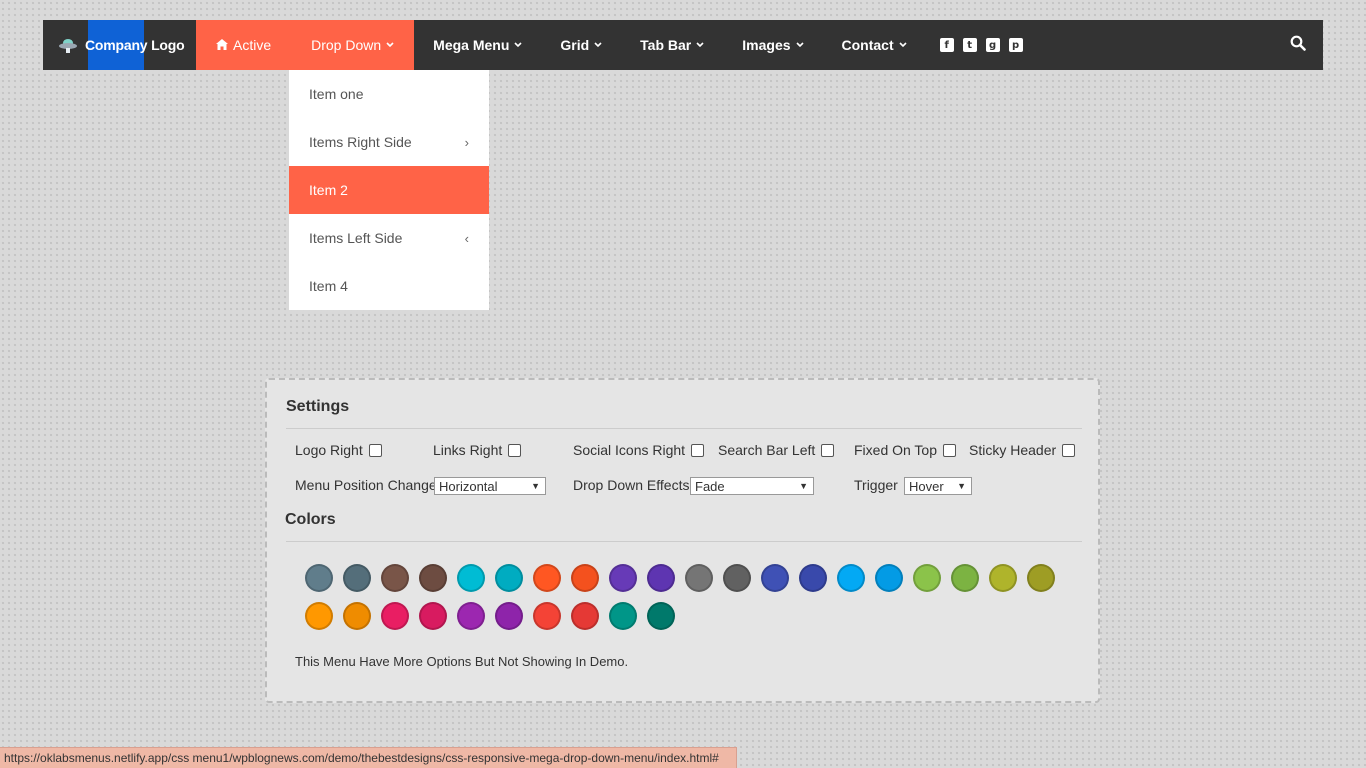 The height and width of the screenshot is (768, 1366). What do you see at coordinates (710, 486) in the screenshot?
I see `select-value: Fade` at bounding box center [710, 486].